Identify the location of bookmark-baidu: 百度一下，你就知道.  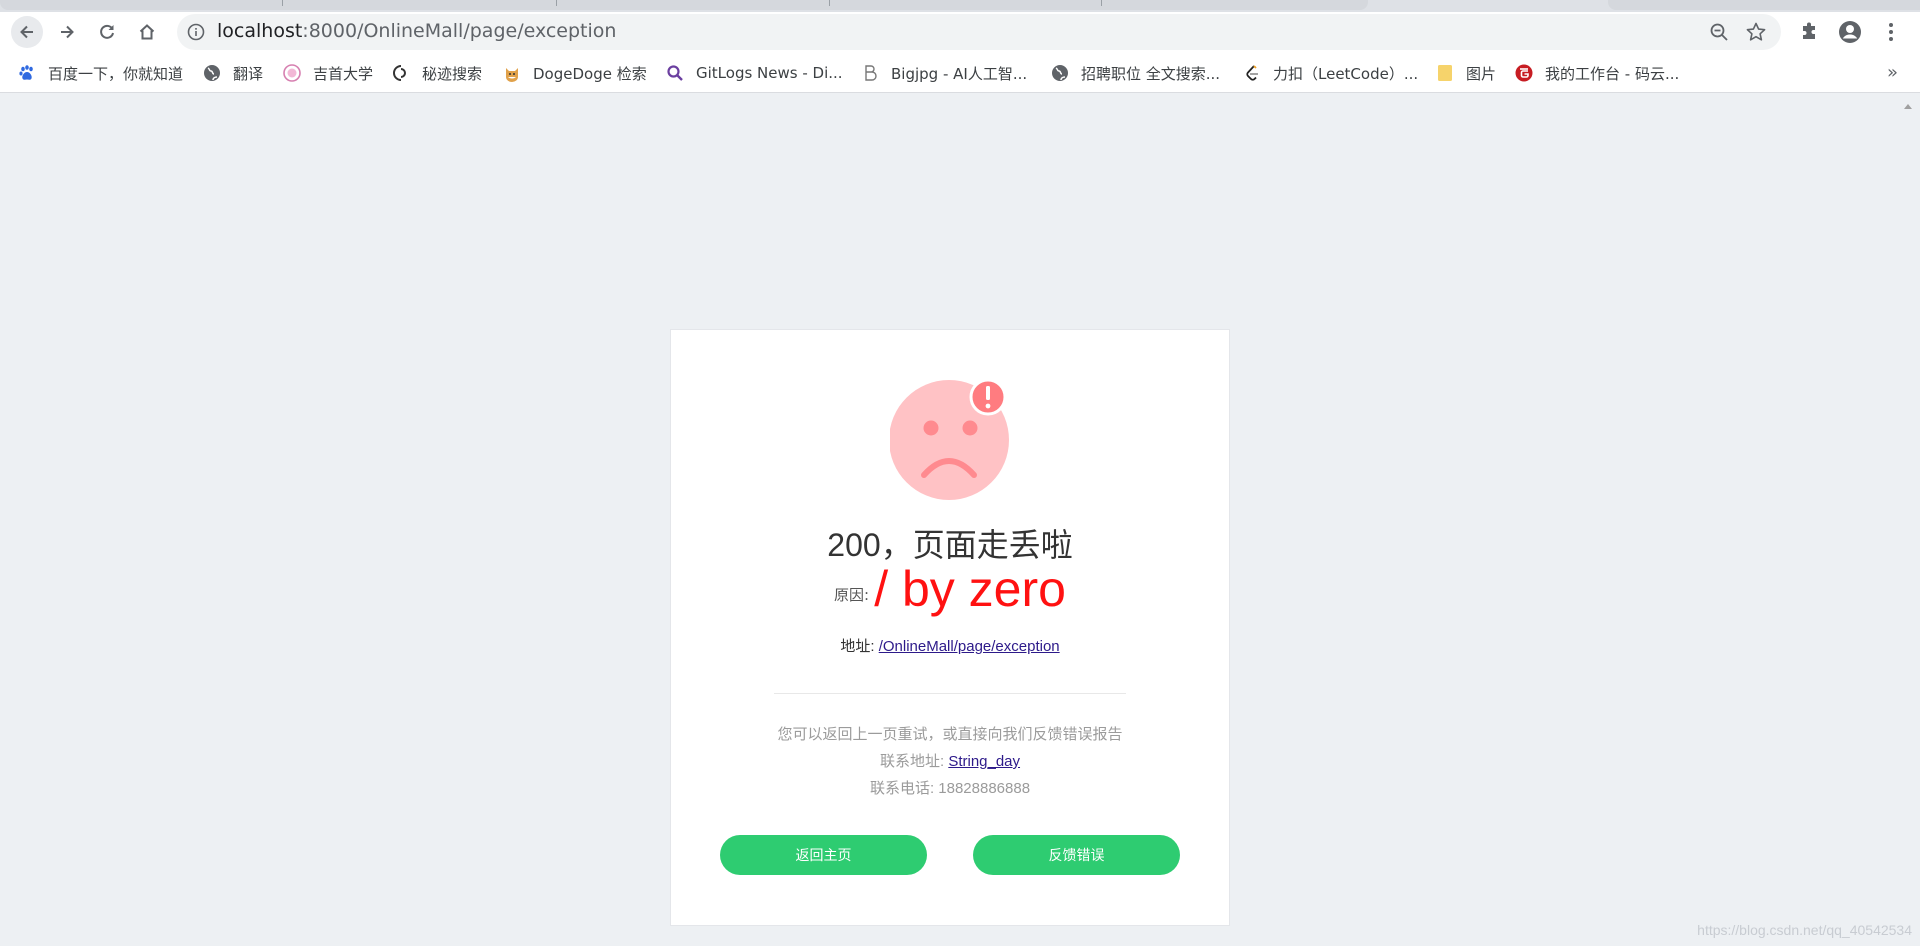
(100, 73).